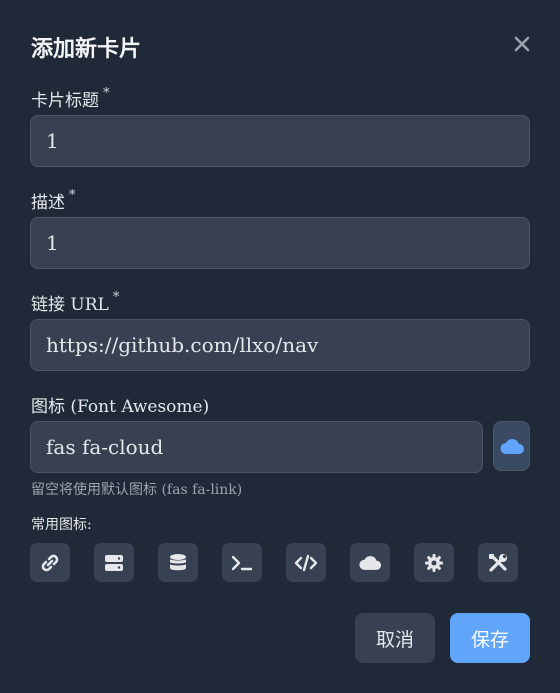 The height and width of the screenshot is (693, 560). I want to click on code-icon, so click(306, 562).